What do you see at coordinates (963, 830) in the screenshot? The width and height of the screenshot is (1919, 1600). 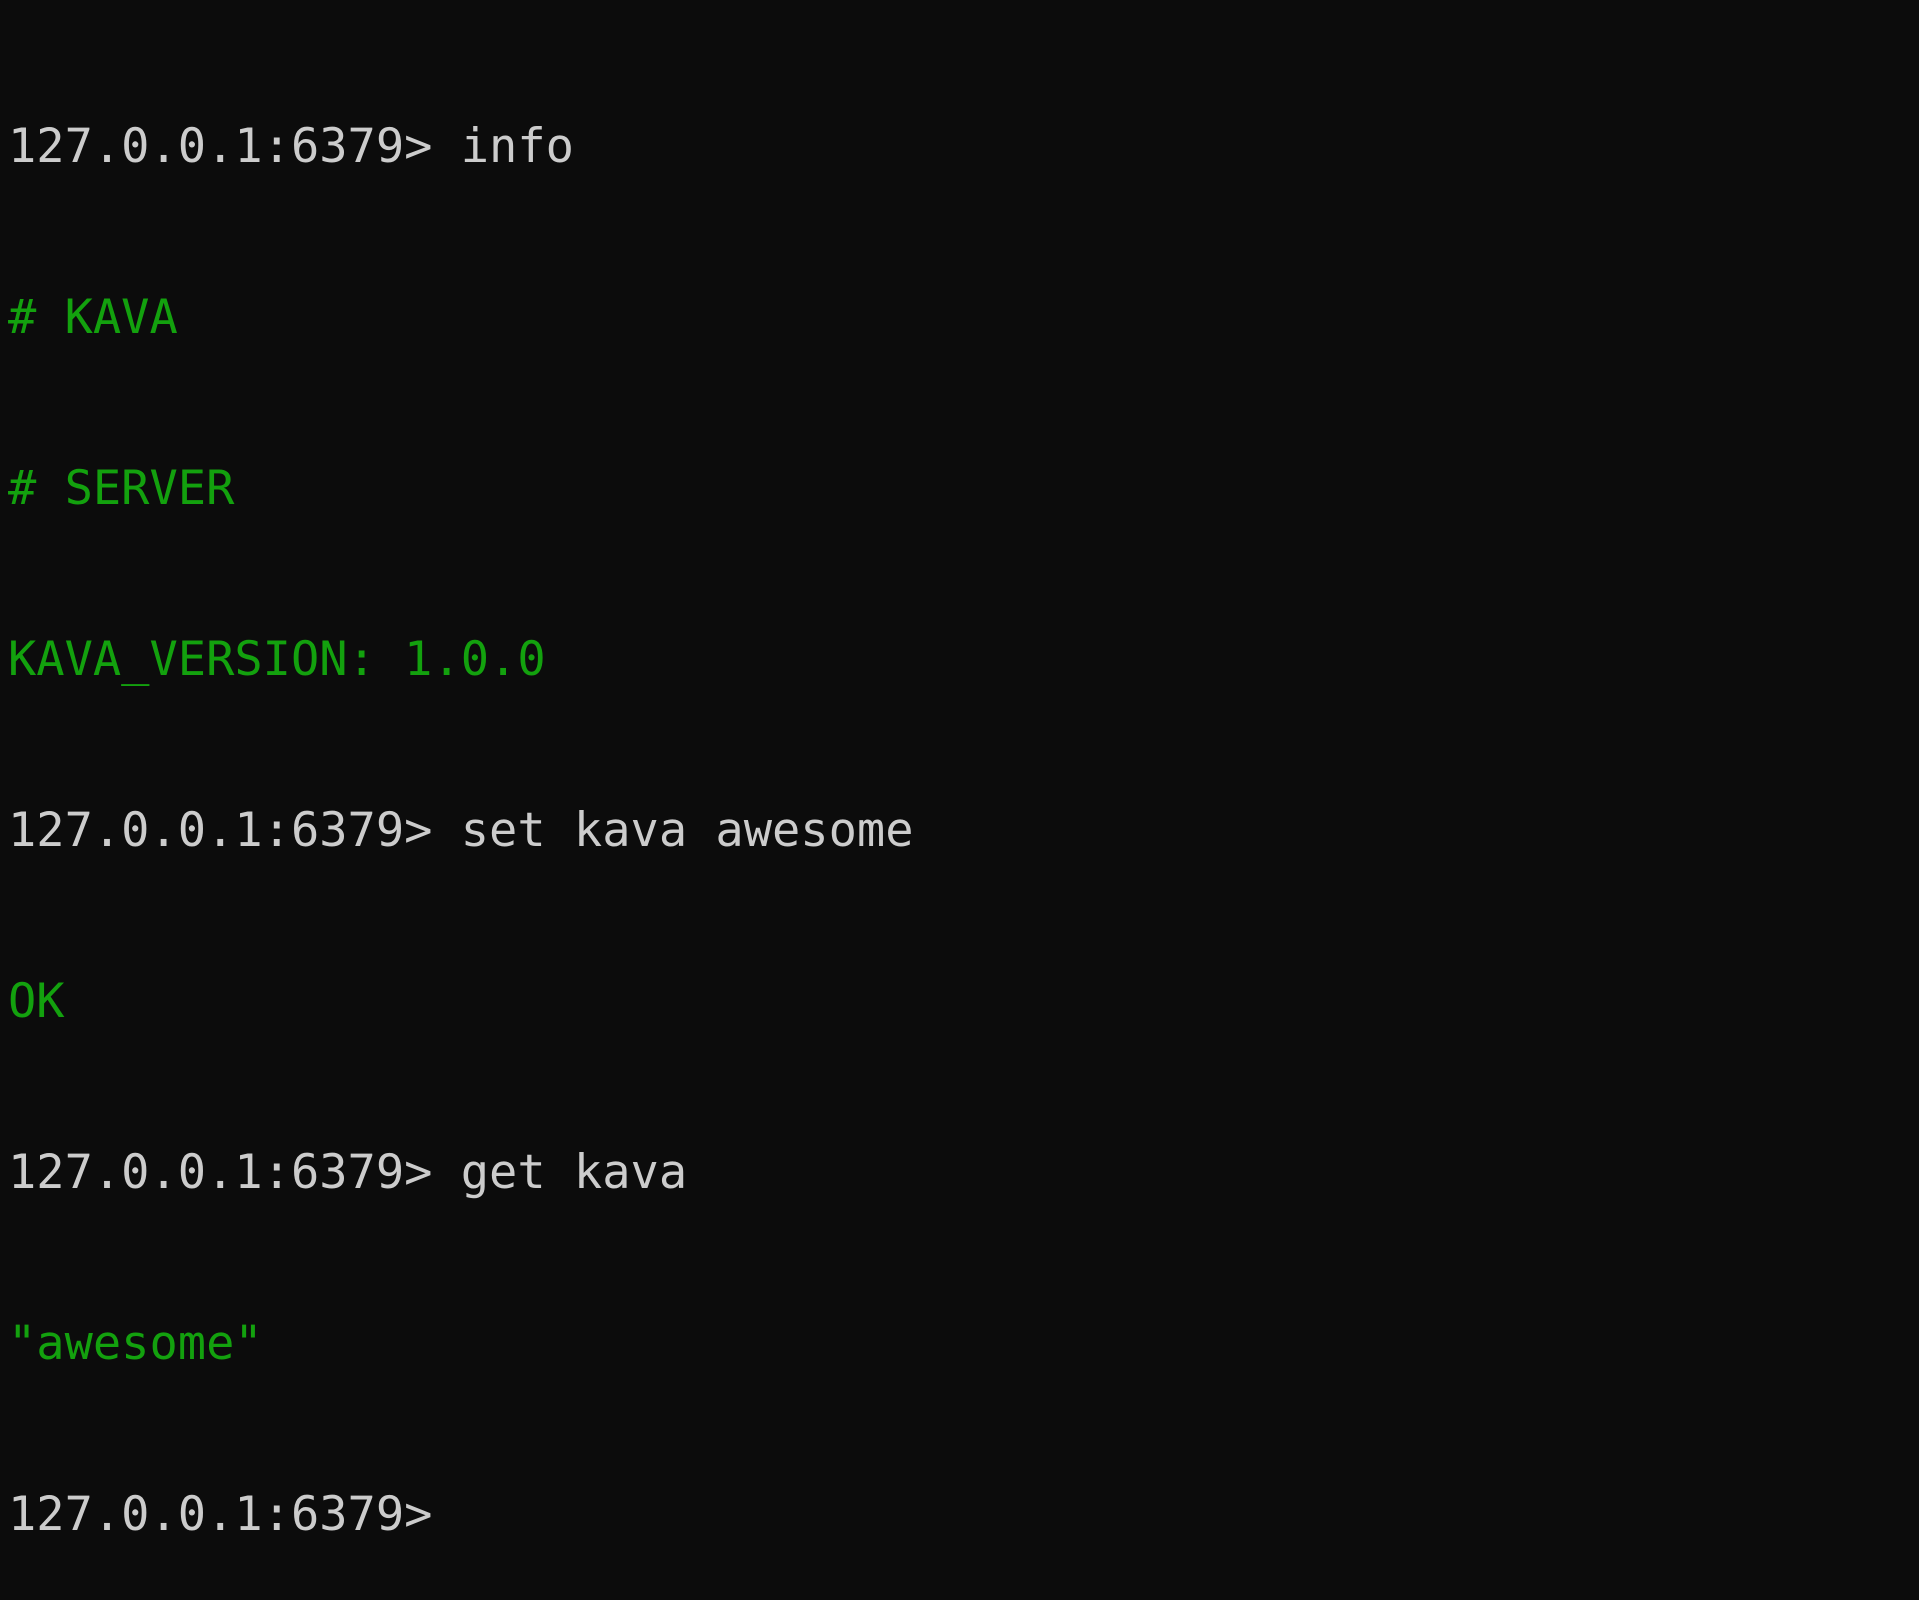 I see `command-line: 127.0.0.1:6379> set kava awesome` at bounding box center [963, 830].